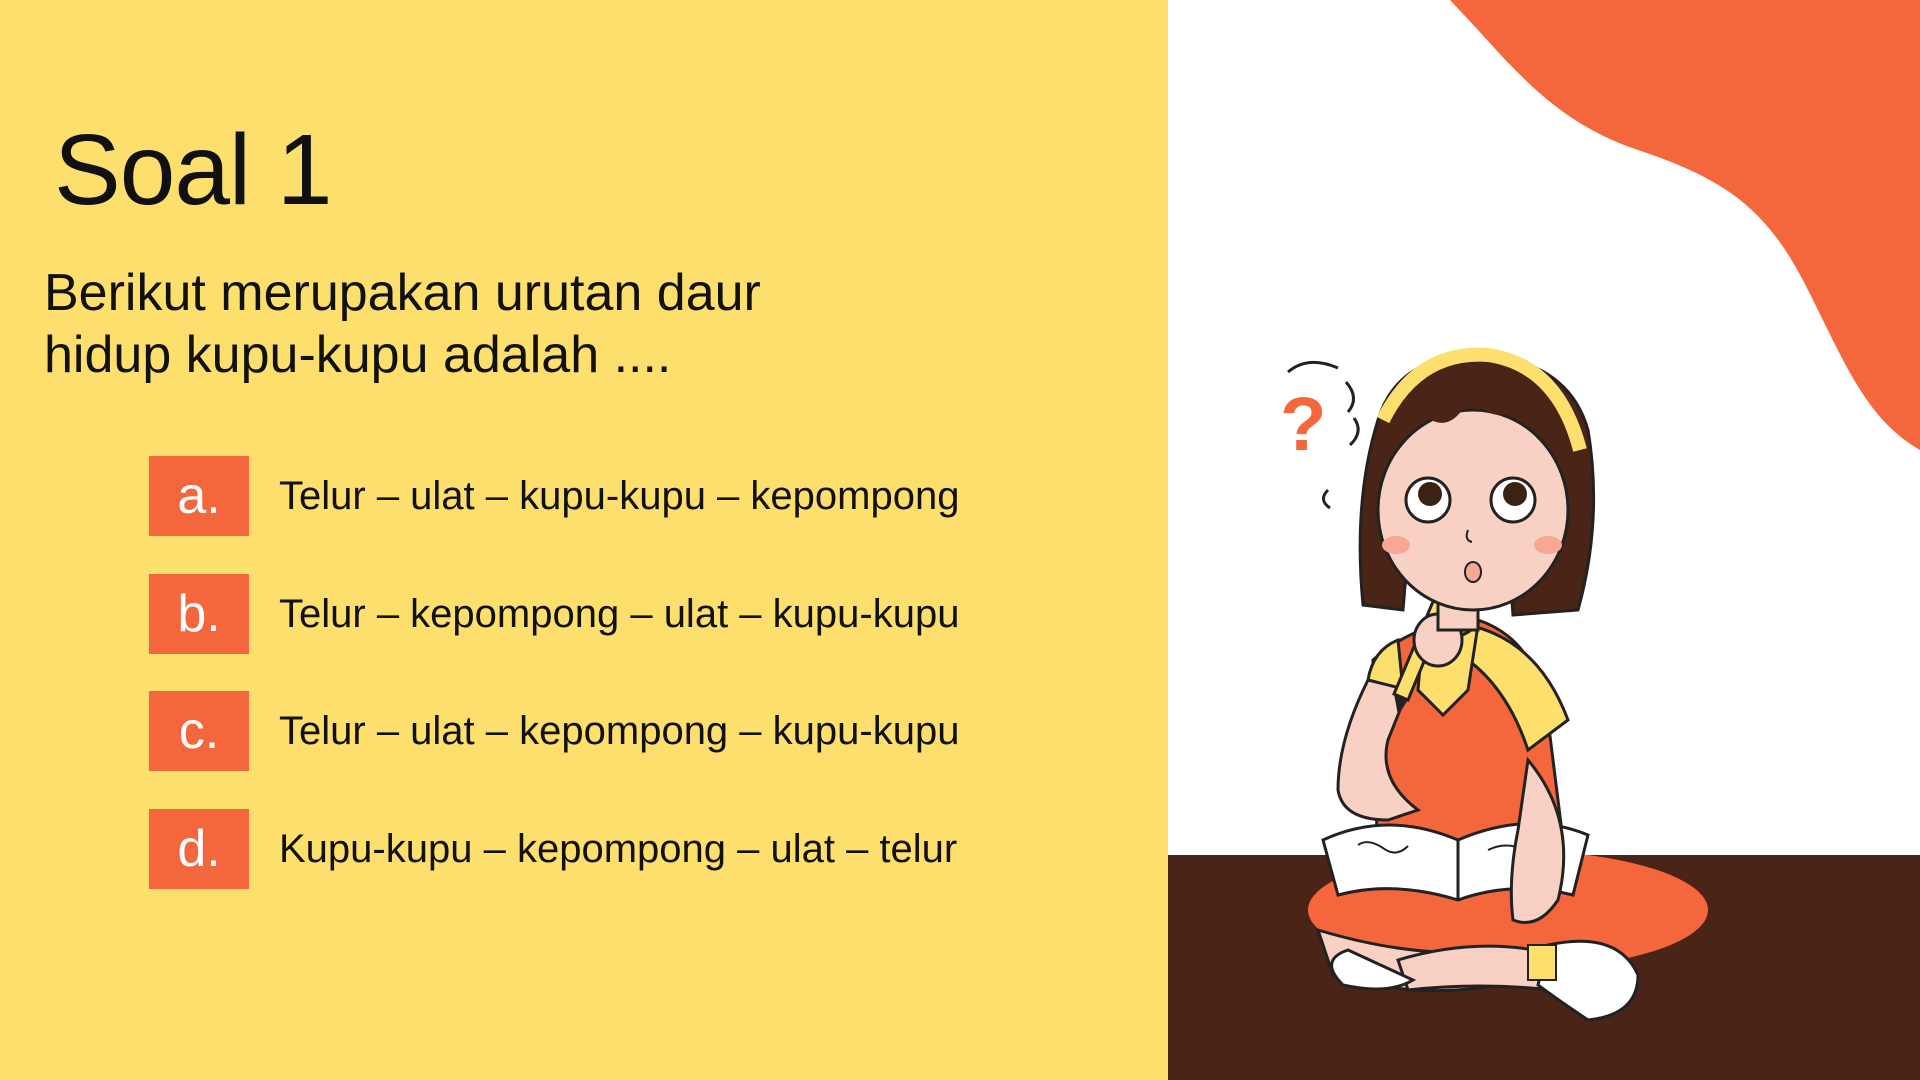  Describe the element at coordinates (1313, 367) in the screenshot. I see `thought-arc-icon` at that location.